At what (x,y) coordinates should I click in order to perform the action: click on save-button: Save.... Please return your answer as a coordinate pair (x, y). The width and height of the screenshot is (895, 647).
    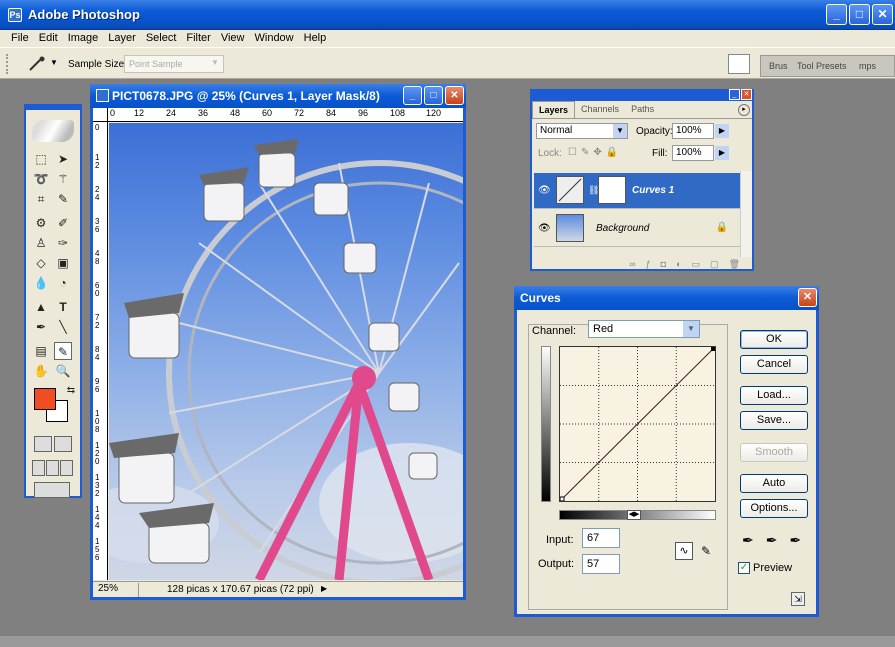
    Looking at the image, I should click on (774, 420).